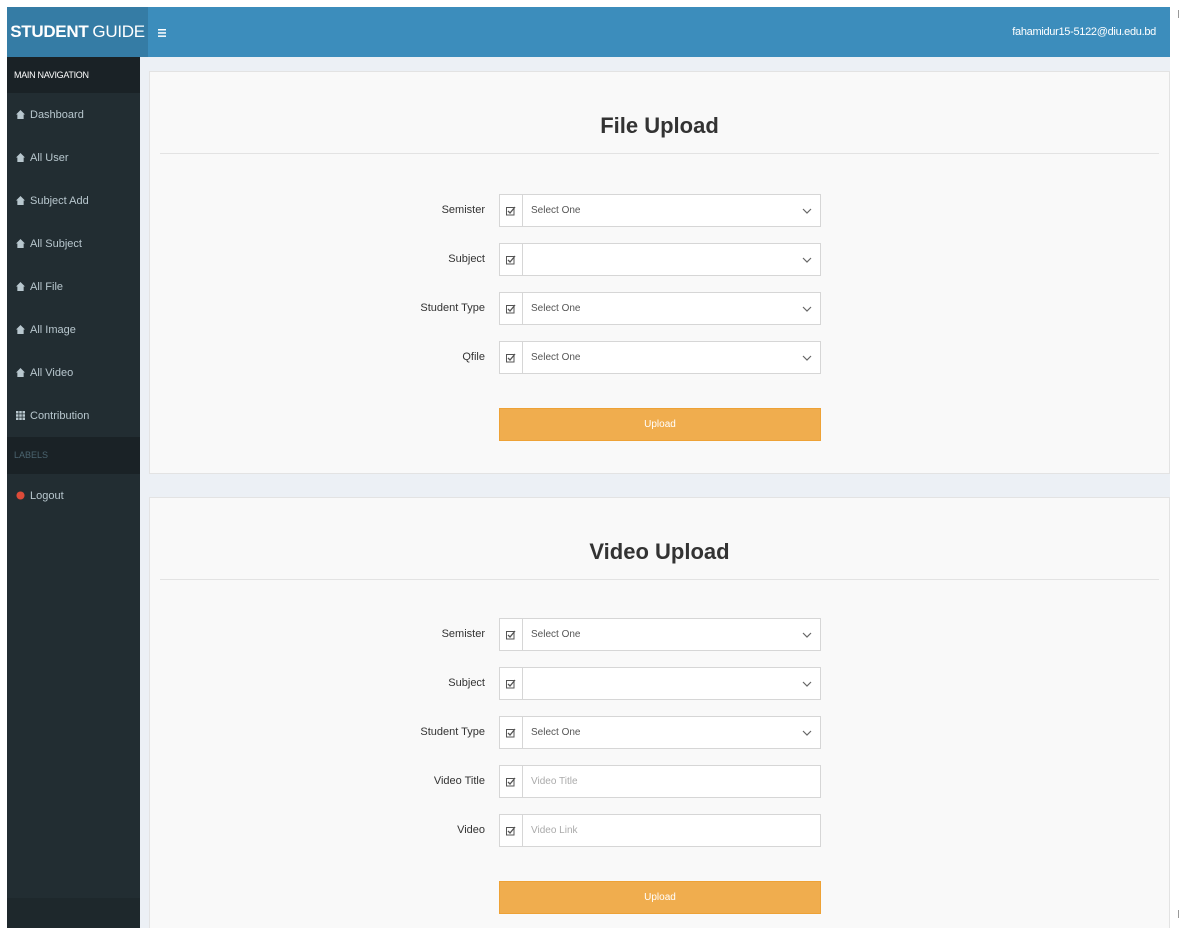 The width and height of the screenshot is (1183, 928). I want to click on video-link-row: Video Video Link, so click(659, 830).